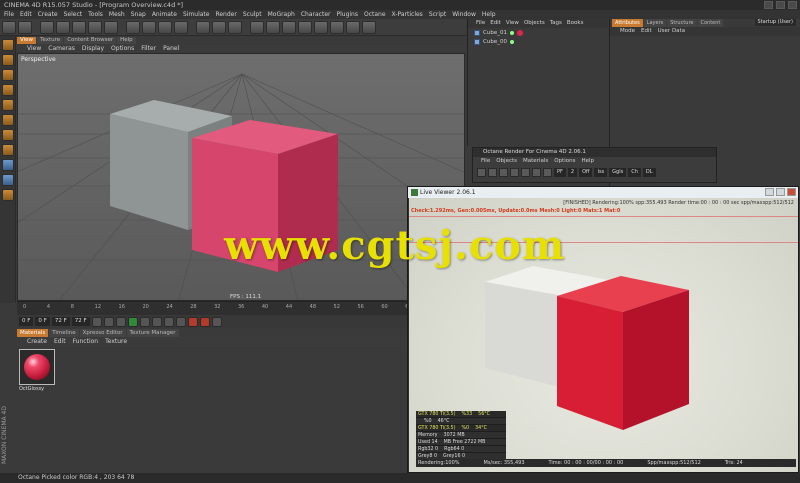  What do you see at coordinates (353, 27) in the screenshot?
I see `camera-icon` at bounding box center [353, 27].